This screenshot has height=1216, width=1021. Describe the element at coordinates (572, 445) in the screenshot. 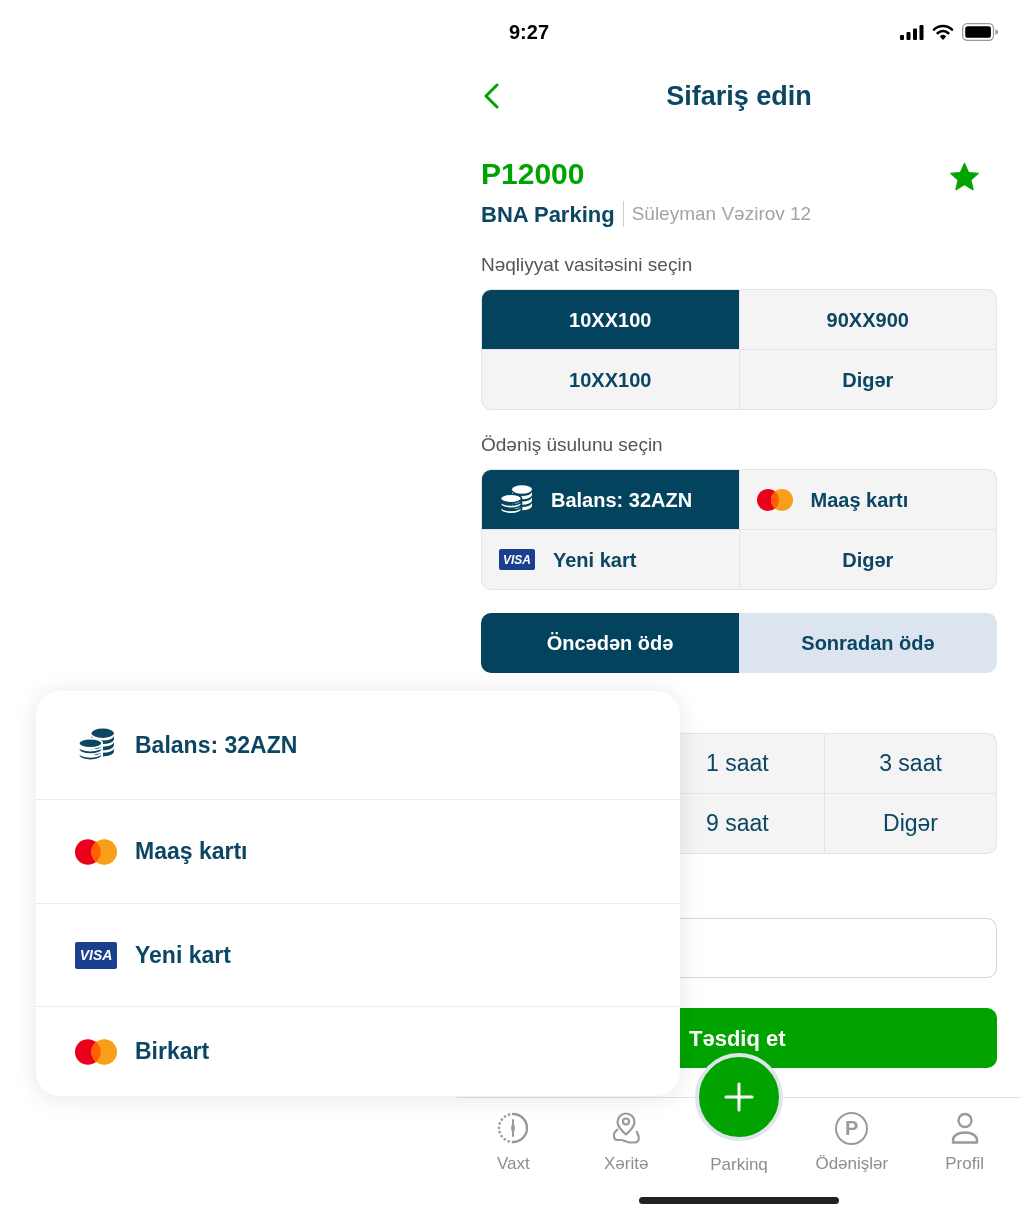

I see `section-label: Ödəniş üsulunu seçin` at that location.